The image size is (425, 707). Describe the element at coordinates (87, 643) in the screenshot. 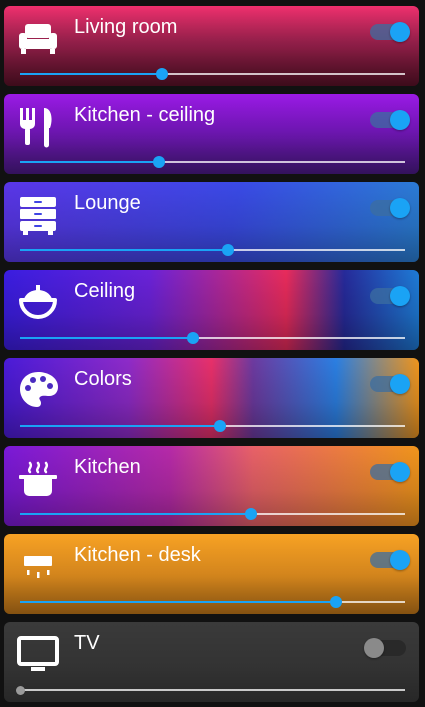

I see `light-name: TV` at that location.